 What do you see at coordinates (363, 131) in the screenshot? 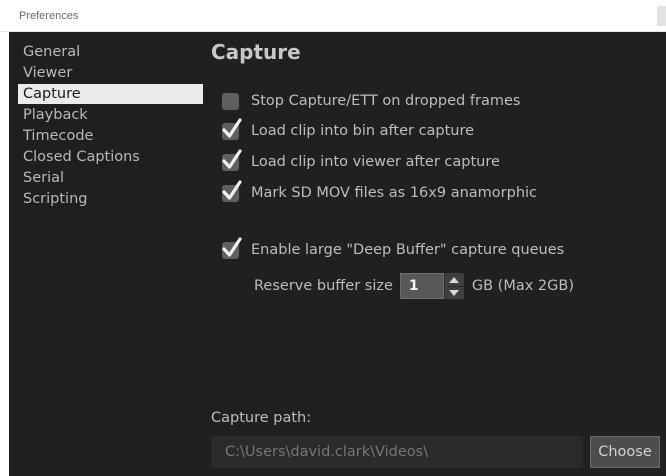
I see `option-label: Load clip into bin after capture` at bounding box center [363, 131].